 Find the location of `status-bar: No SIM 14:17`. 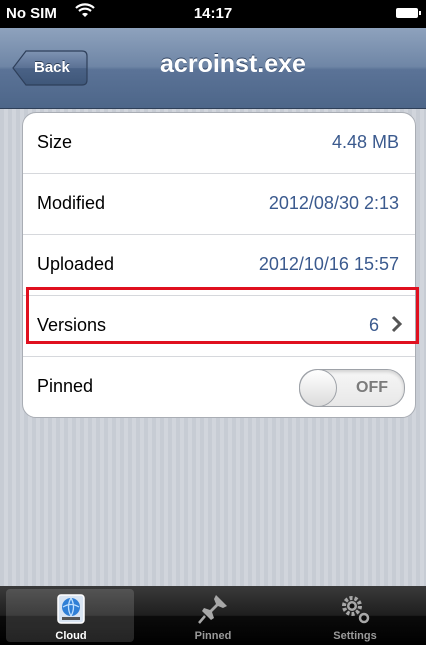

status-bar: No SIM 14:17 is located at coordinates (213, 14).